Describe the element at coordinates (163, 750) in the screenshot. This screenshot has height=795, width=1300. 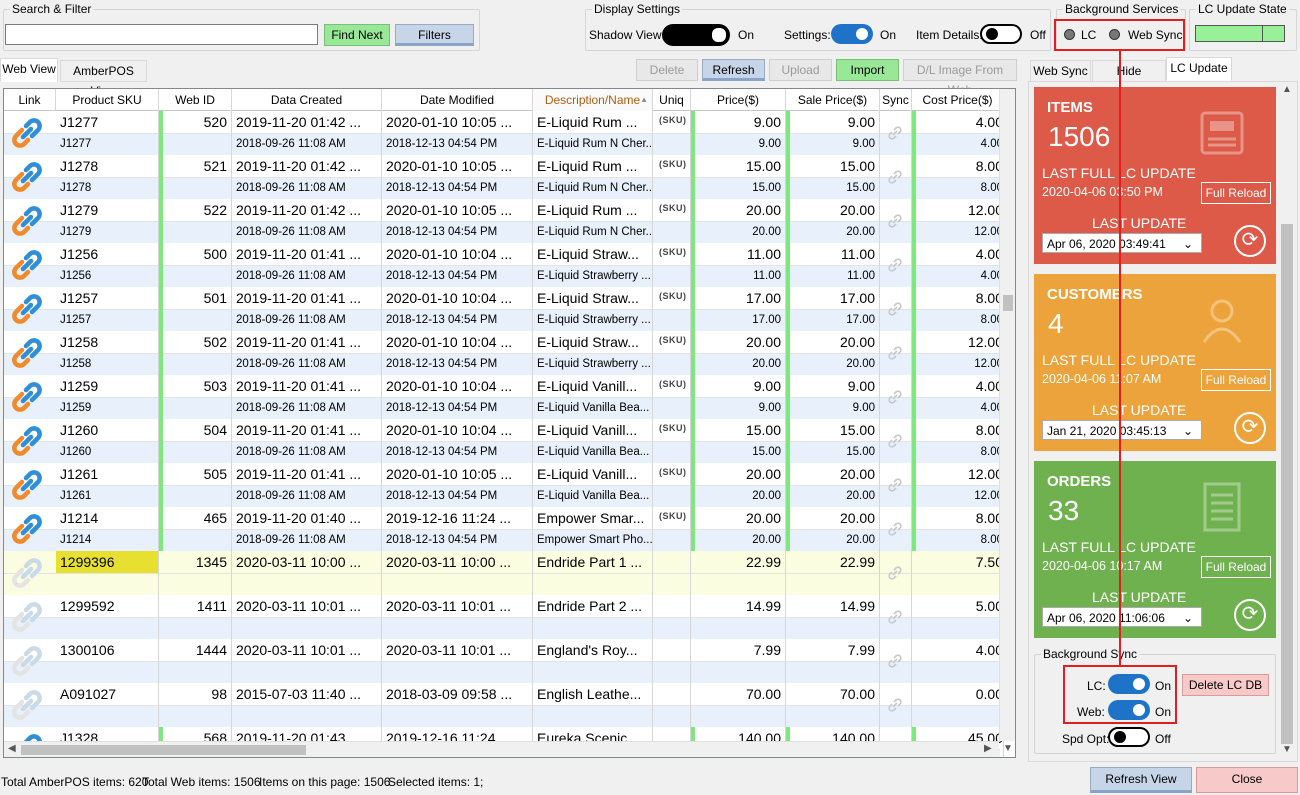
I see `grid-hscroll-thumb` at that location.